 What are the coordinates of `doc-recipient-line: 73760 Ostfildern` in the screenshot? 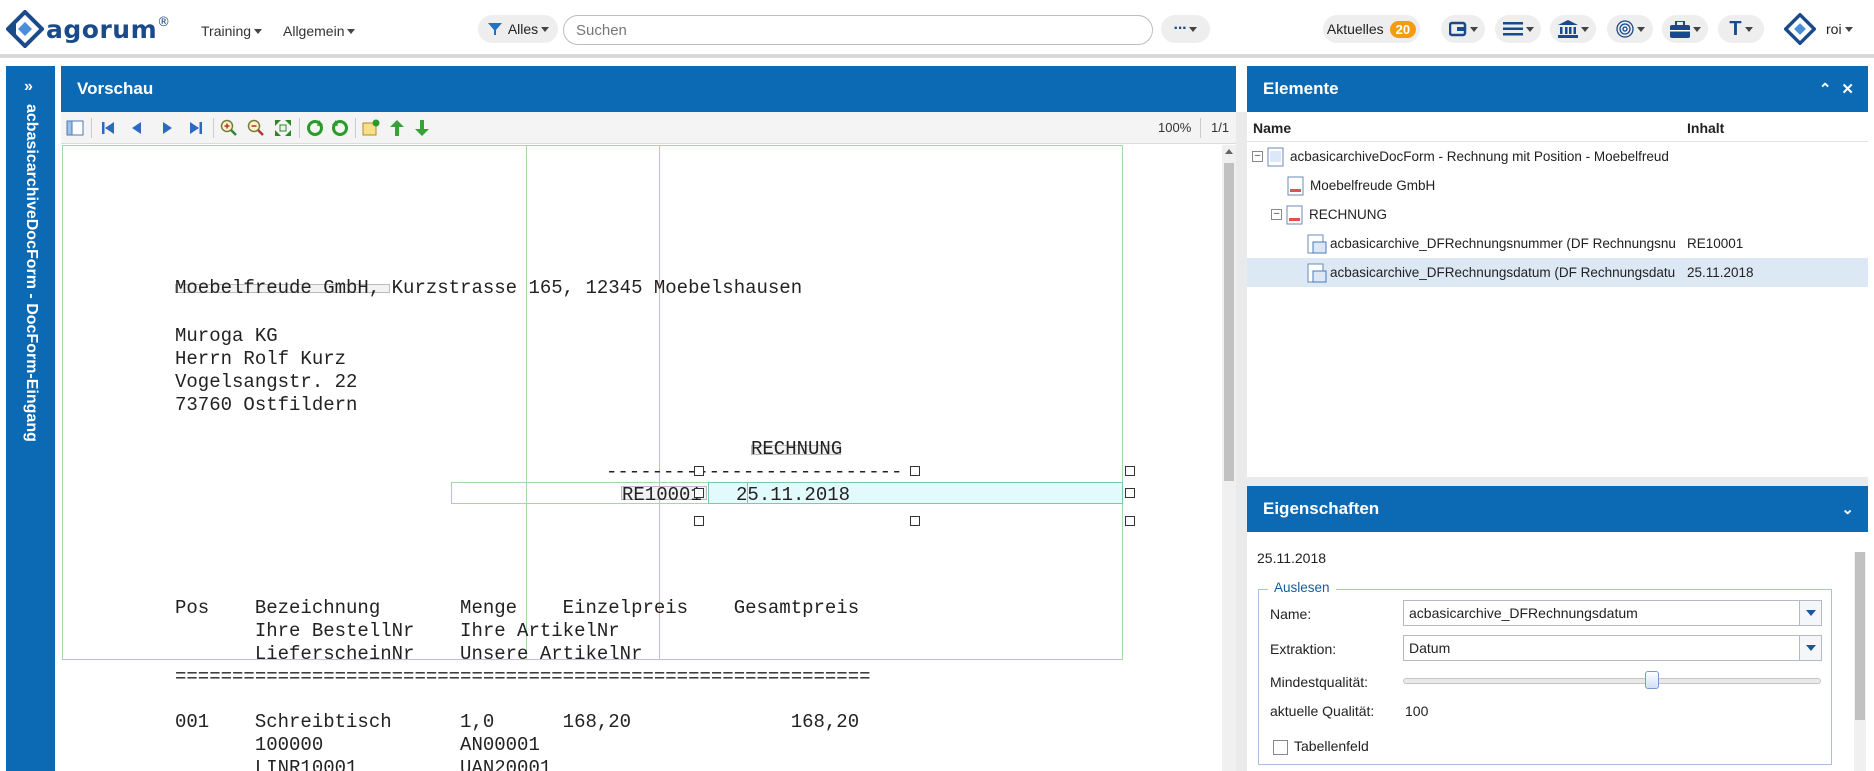 It's located at (266, 405).